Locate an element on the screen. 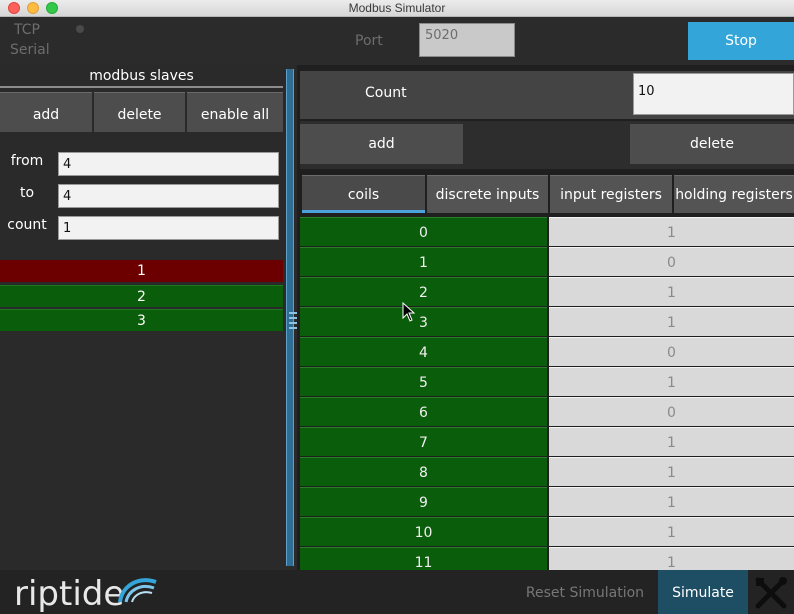  register-row: 21 is located at coordinates (545, 292).